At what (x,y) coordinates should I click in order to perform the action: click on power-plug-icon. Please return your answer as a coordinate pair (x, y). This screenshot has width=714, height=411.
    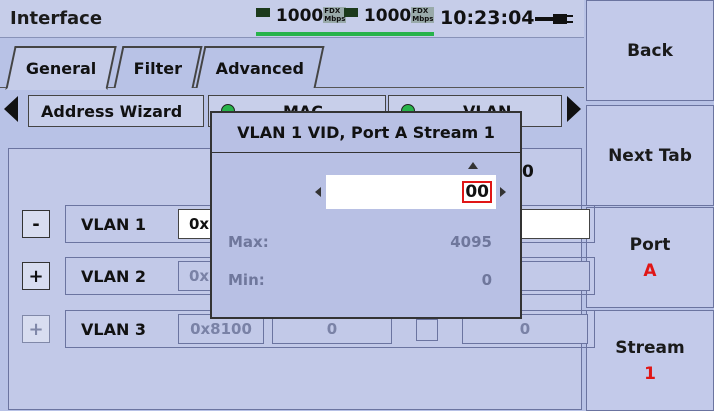
    Looking at the image, I should click on (554, 19).